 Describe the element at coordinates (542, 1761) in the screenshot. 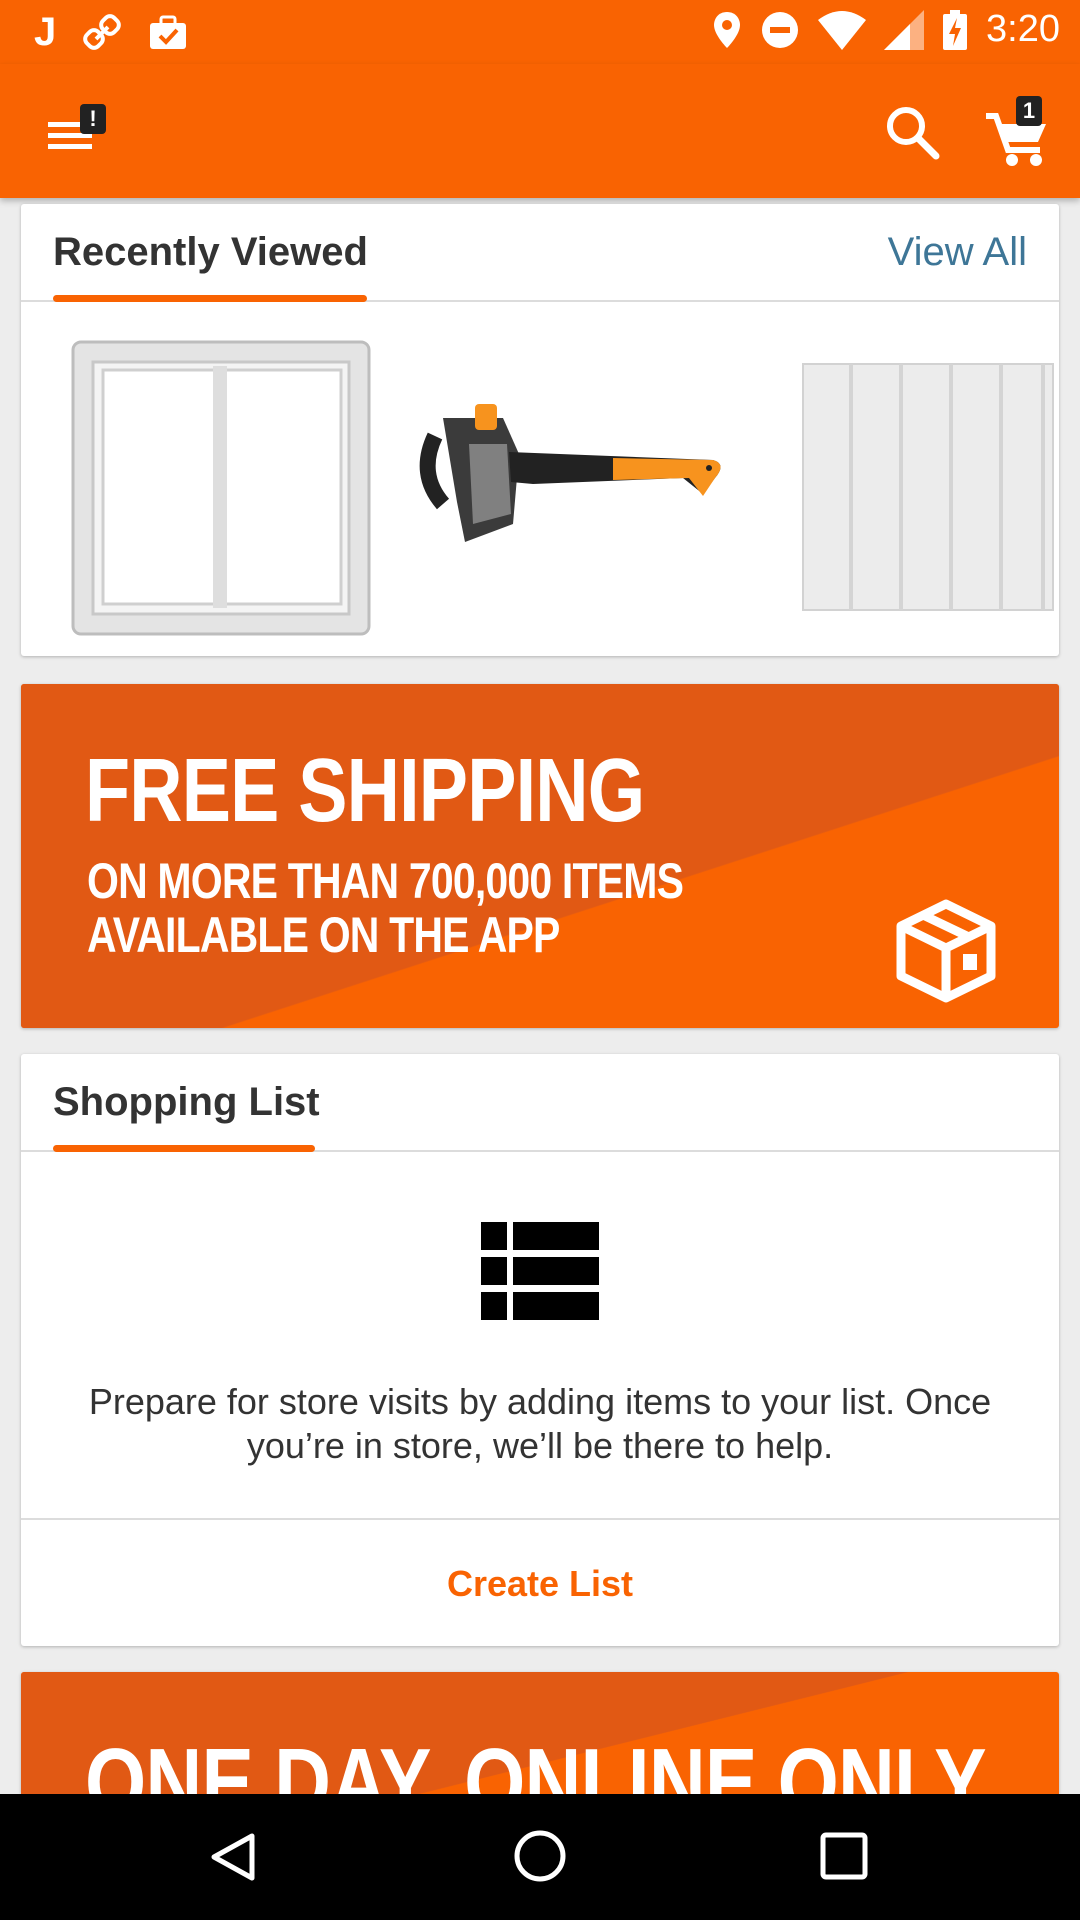

I see `promo-headline: ONE DAY. ONLINE ONLY.` at that location.